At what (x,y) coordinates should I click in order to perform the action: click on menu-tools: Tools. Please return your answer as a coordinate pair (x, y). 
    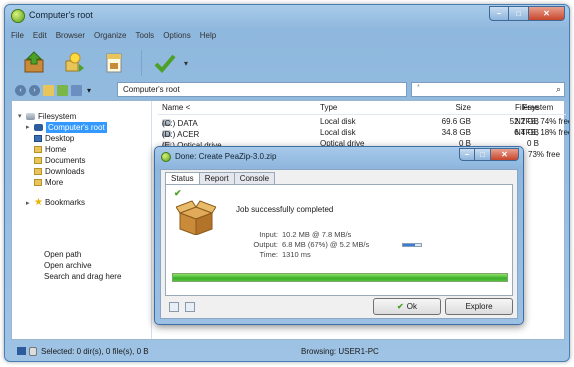
    Looking at the image, I should click on (145, 35).